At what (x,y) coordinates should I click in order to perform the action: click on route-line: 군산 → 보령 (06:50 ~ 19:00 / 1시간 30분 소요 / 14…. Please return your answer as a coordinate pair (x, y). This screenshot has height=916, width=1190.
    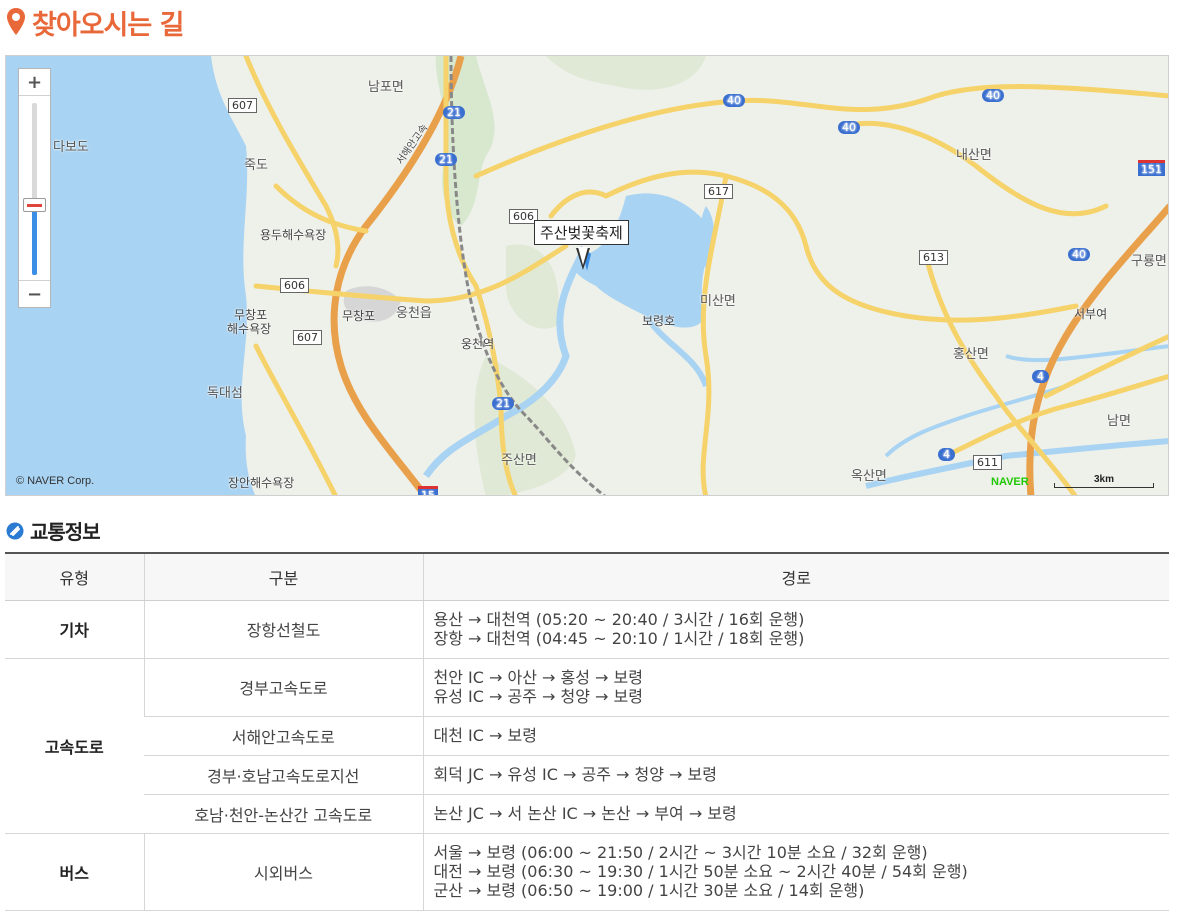
    Looking at the image, I should click on (649, 890).